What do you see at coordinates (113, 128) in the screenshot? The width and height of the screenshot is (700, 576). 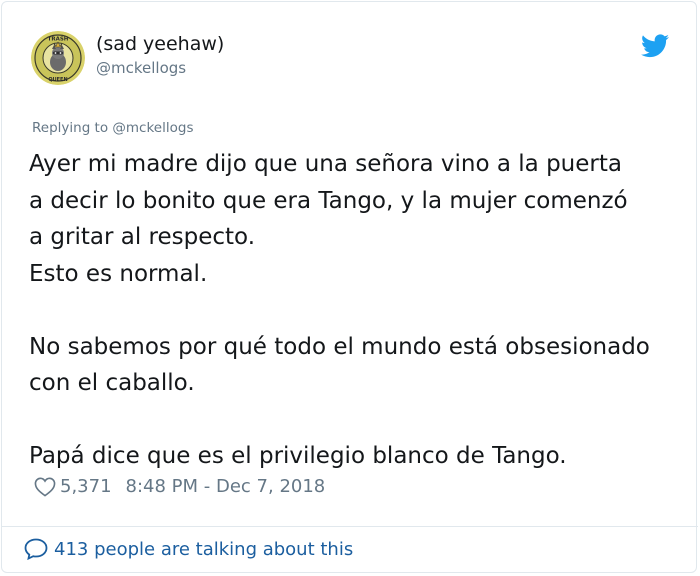 I see `replying-to-label: Replying to @mckellogs` at bounding box center [113, 128].